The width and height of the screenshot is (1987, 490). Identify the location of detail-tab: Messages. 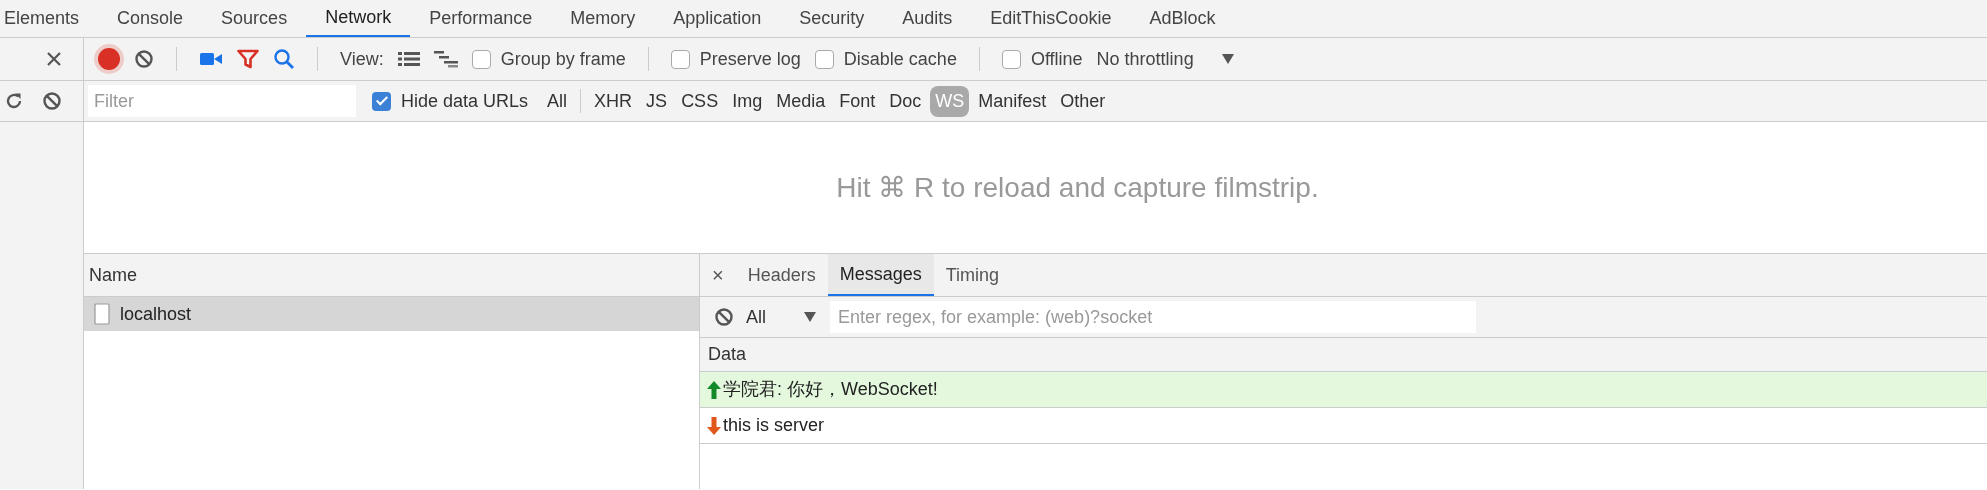
(880, 275).